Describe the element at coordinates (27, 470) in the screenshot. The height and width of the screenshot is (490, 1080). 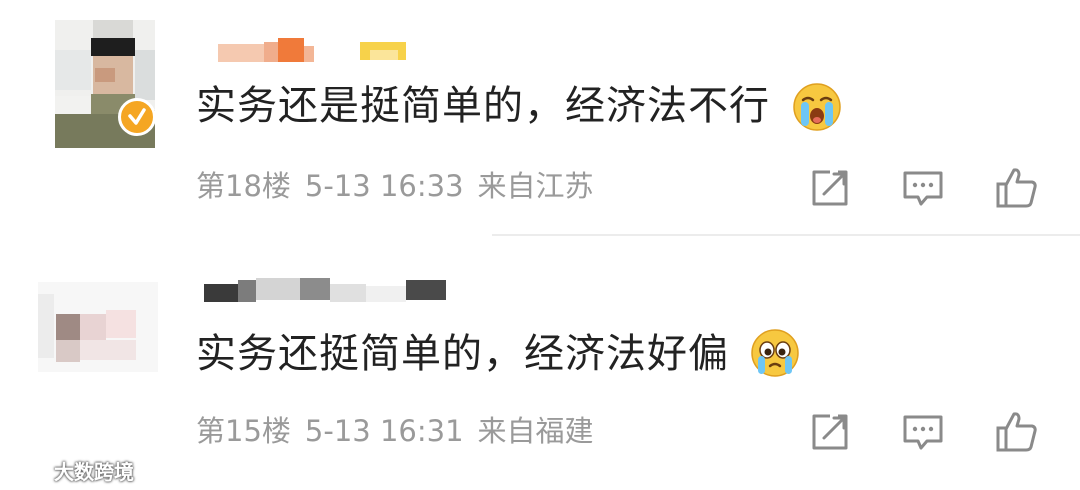
I see `watermark-logo-icon` at that location.